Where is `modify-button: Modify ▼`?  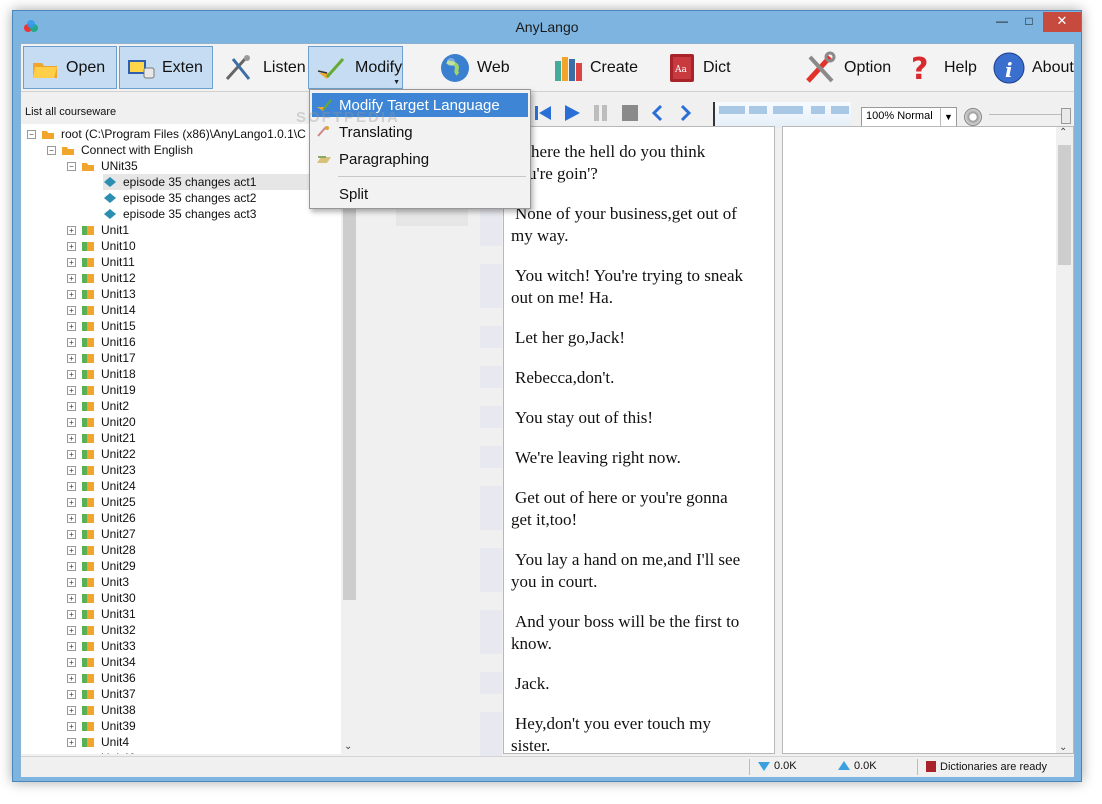 modify-button: Modify ▼ is located at coordinates (355, 67).